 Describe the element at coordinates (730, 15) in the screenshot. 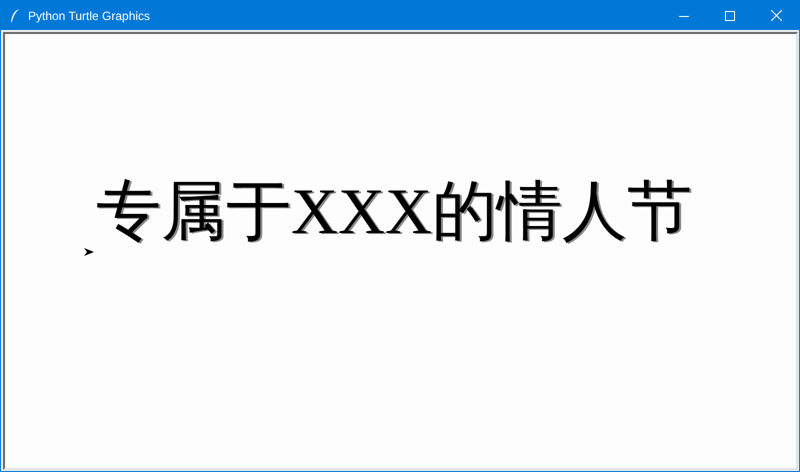

I see `maximize-icon` at that location.